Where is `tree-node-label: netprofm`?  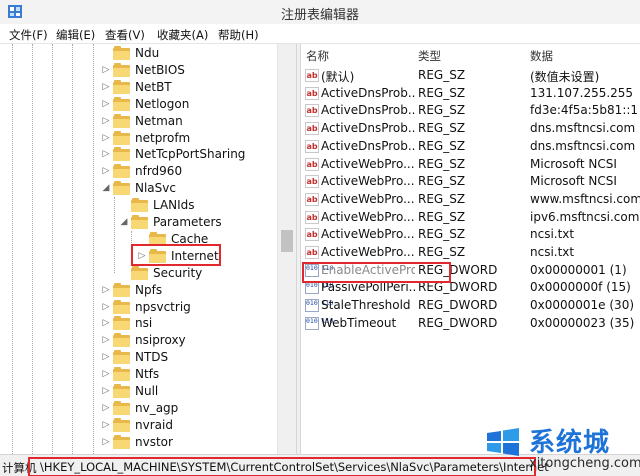 tree-node-label: netprofm is located at coordinates (163, 137).